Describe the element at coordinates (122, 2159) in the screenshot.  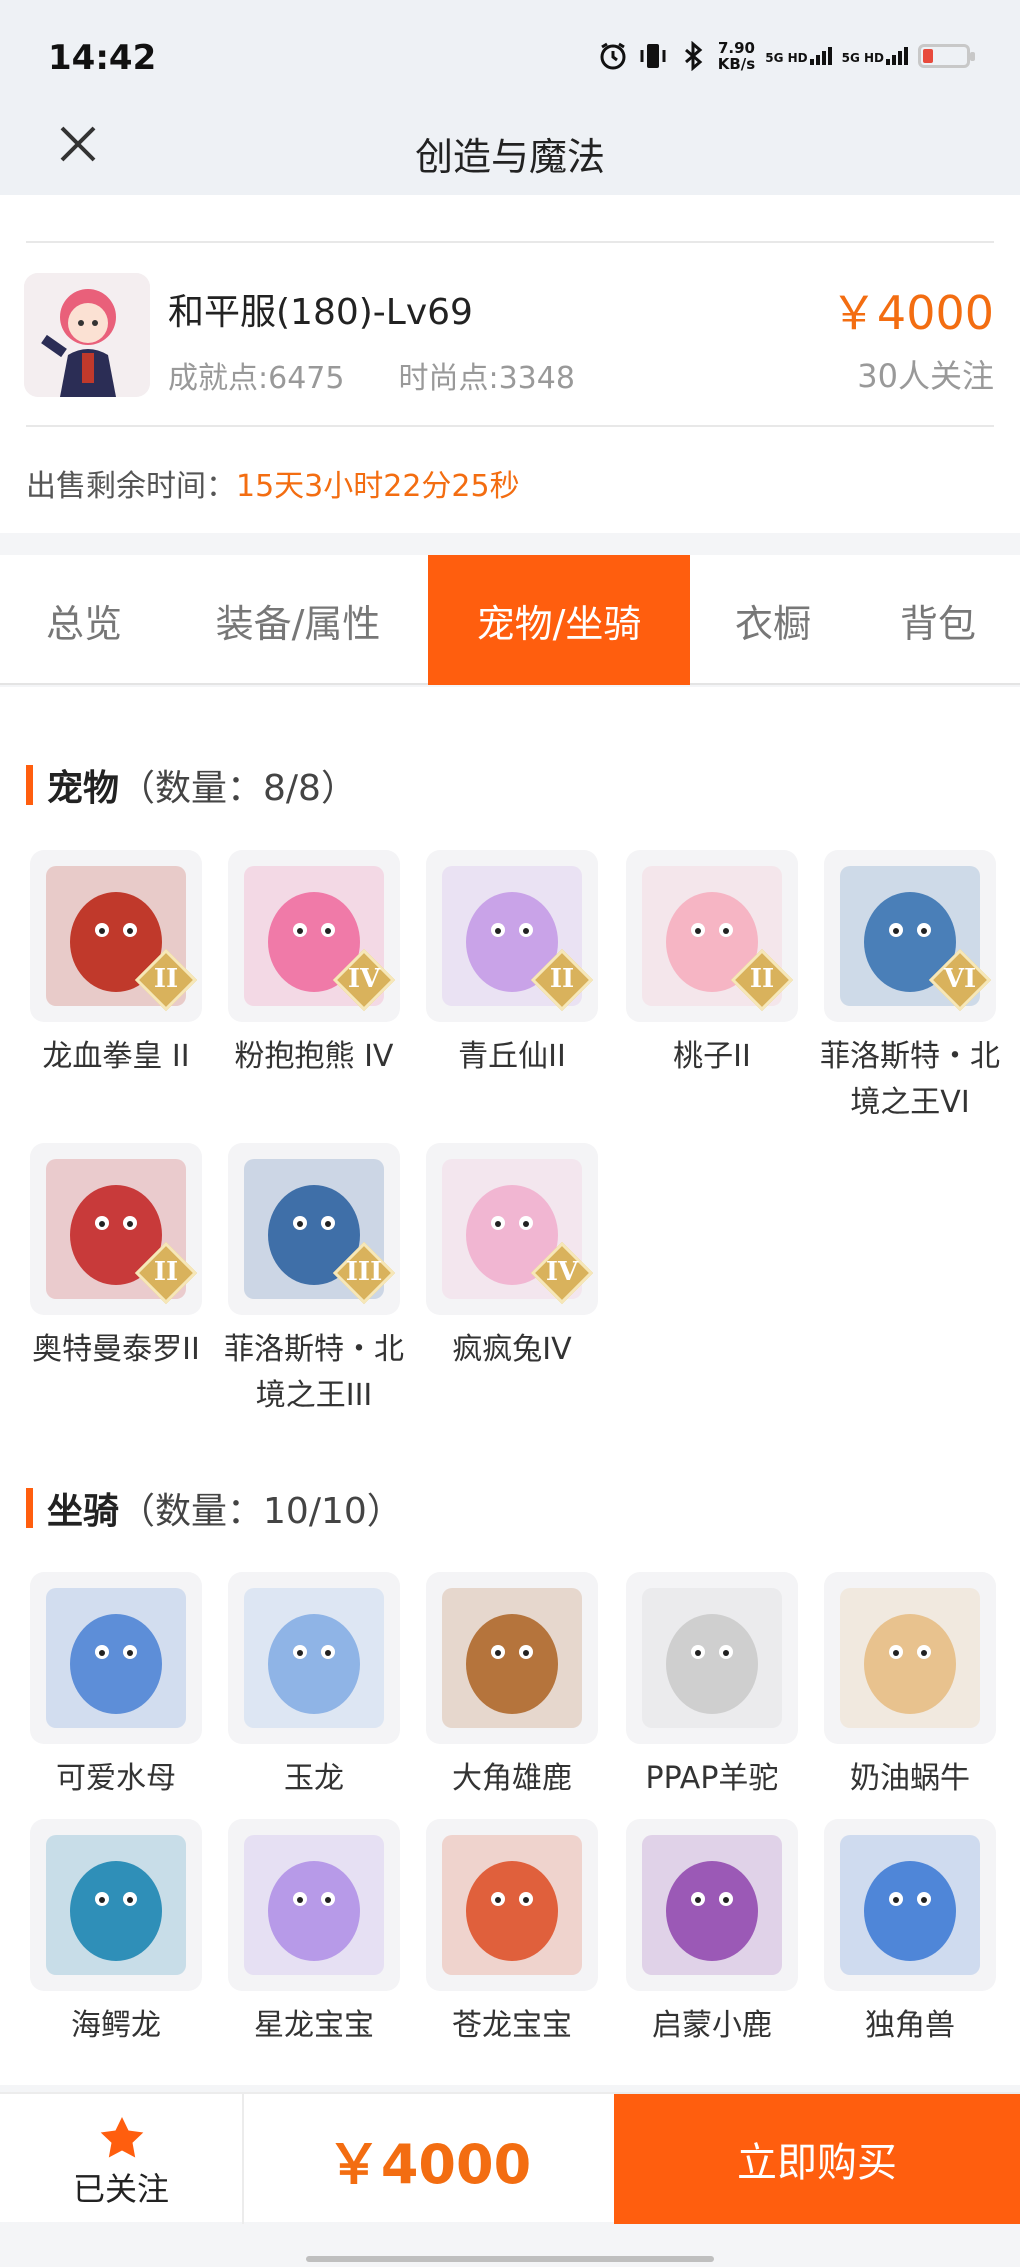
I see `follow-button: 已关注` at that location.